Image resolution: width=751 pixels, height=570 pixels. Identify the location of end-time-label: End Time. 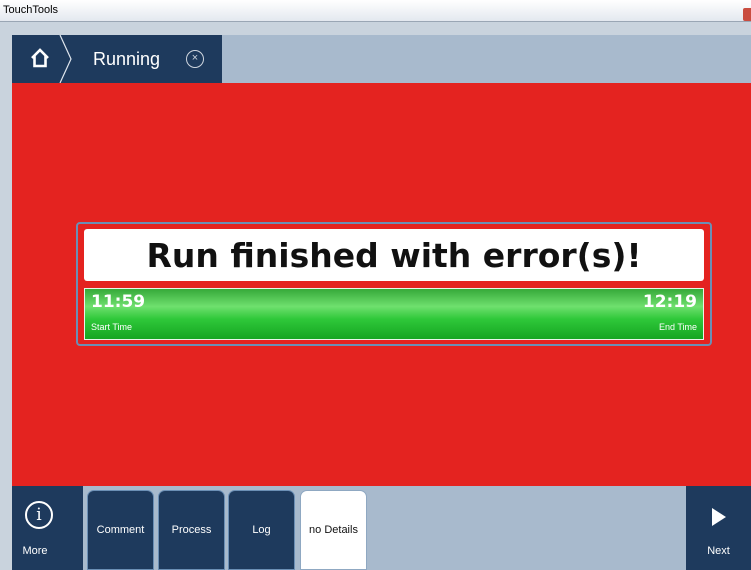
(677, 327).